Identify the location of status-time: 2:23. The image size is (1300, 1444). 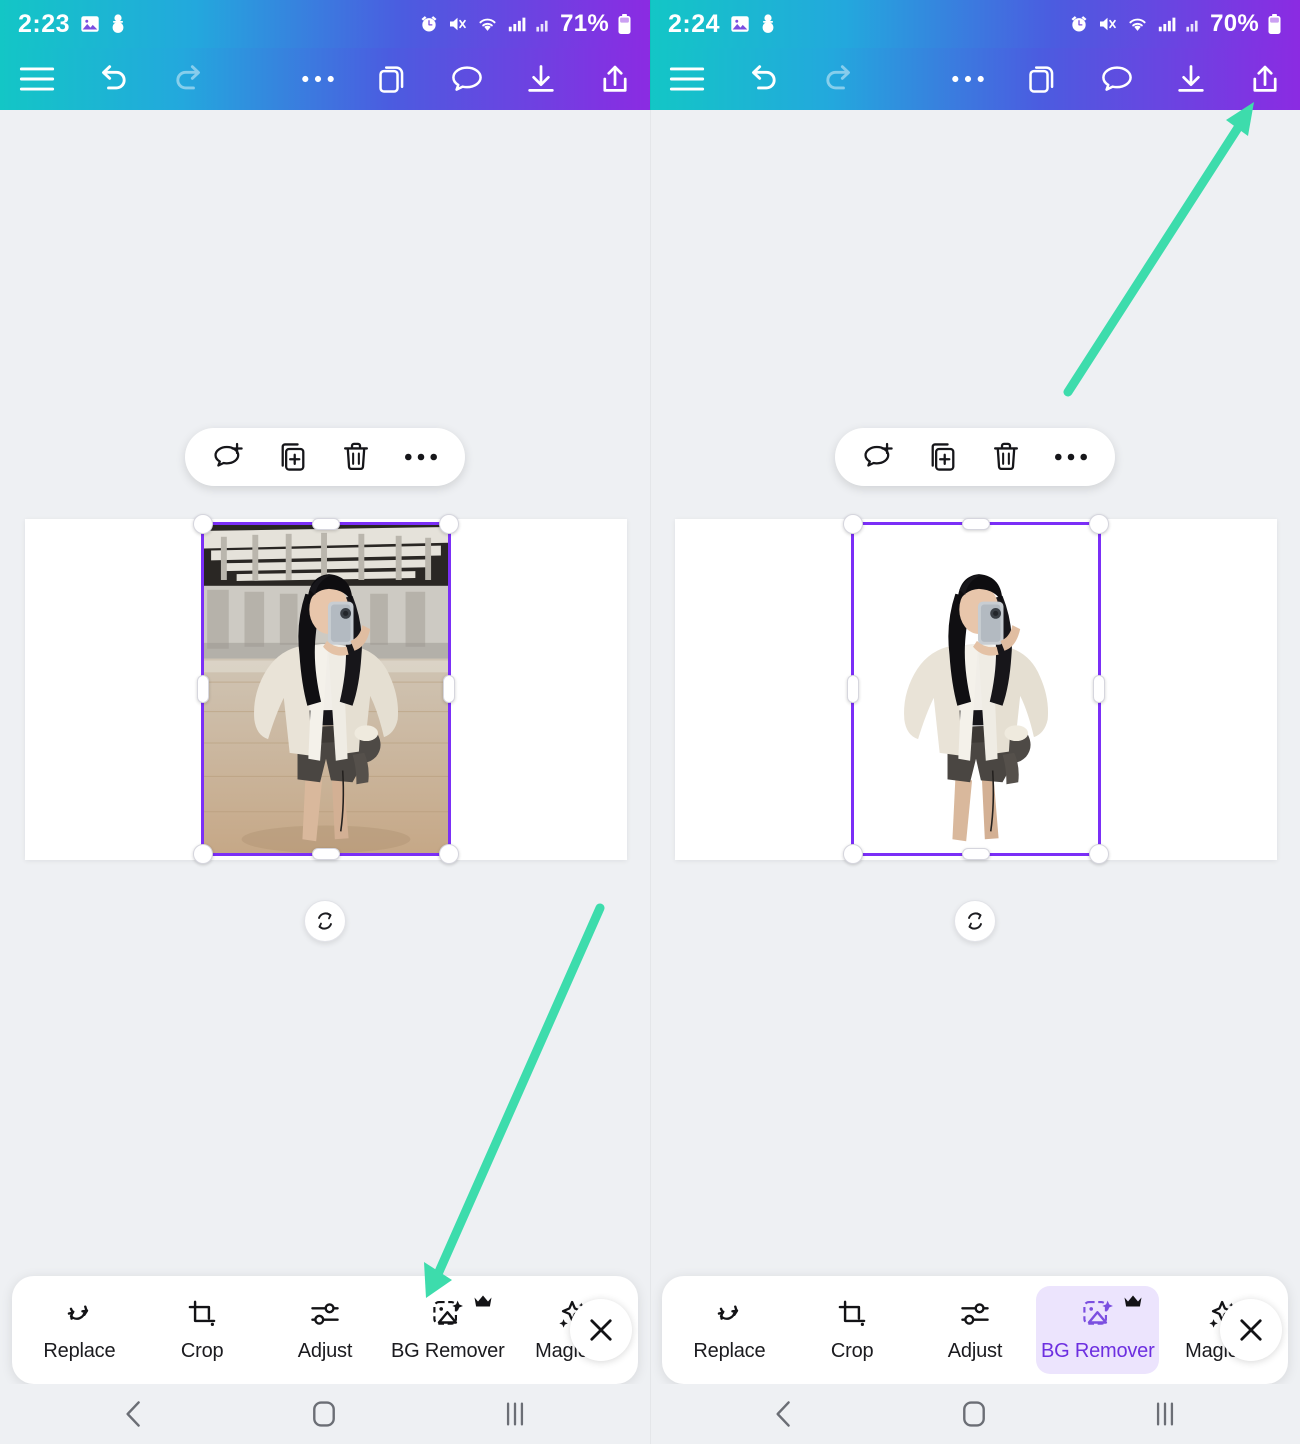
(44, 23).